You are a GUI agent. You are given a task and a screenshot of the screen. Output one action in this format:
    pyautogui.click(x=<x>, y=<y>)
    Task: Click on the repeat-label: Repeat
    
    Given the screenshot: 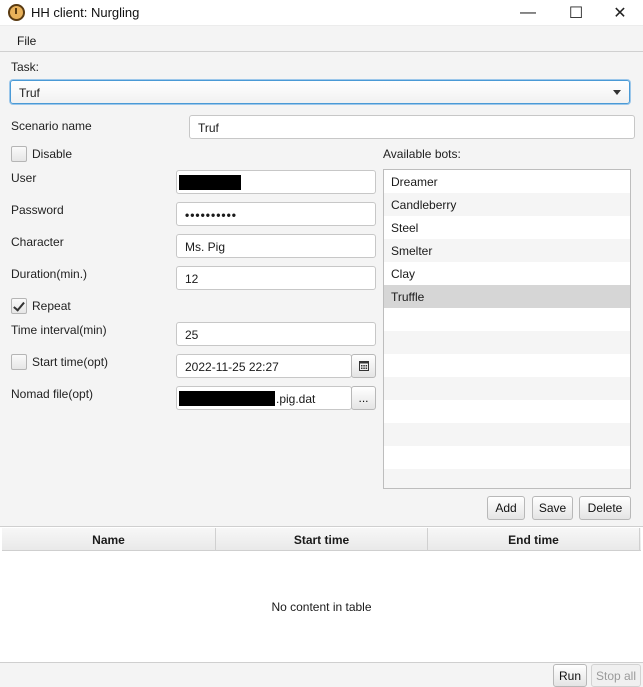 What is the action you would take?
    pyautogui.click(x=51, y=306)
    